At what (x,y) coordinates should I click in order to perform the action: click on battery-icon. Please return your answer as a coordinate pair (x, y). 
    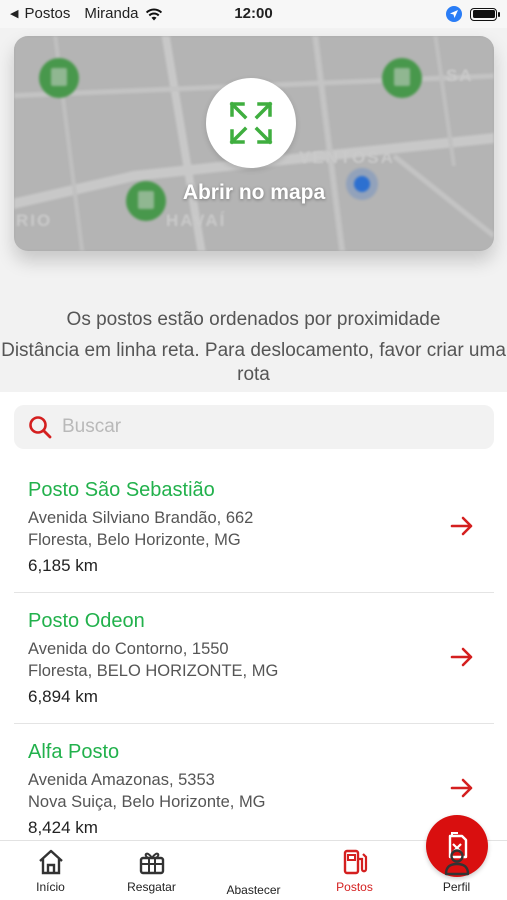
    Looking at the image, I should click on (485, 14).